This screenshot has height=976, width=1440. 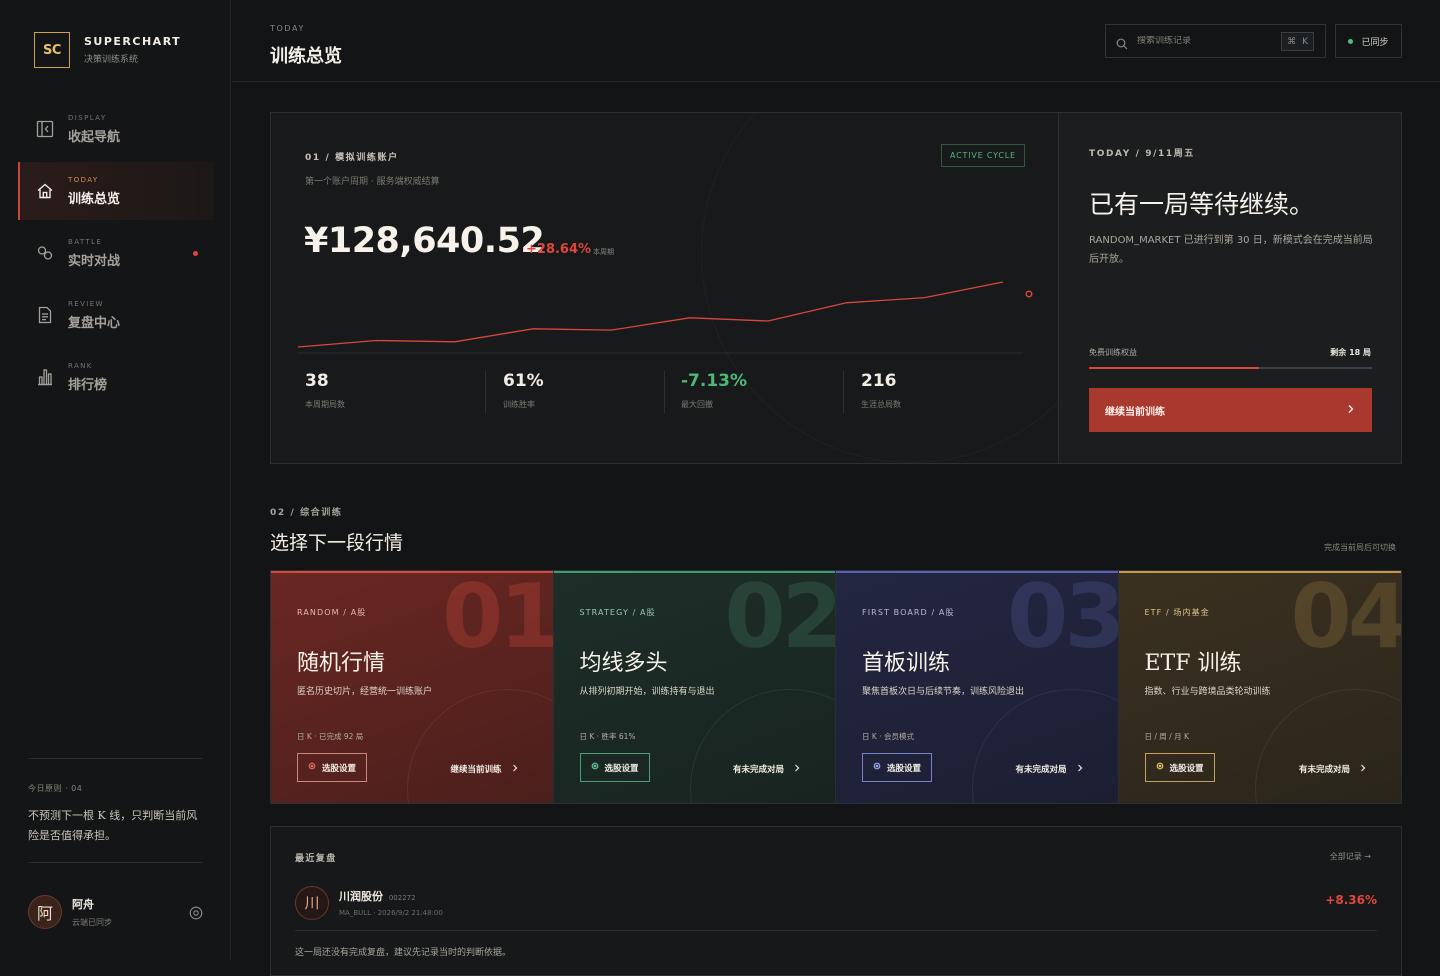 I want to click on brand-name: SUPERCHART, so click(x=133, y=41).